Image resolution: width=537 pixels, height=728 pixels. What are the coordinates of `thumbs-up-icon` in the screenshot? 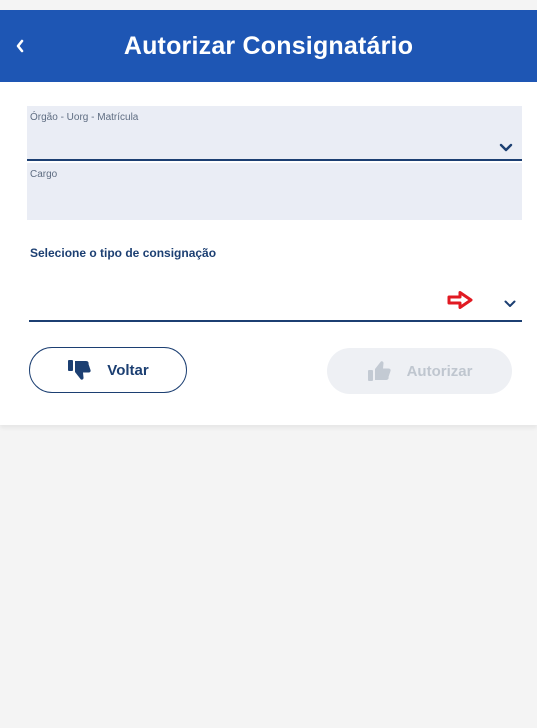 It's located at (380, 371).